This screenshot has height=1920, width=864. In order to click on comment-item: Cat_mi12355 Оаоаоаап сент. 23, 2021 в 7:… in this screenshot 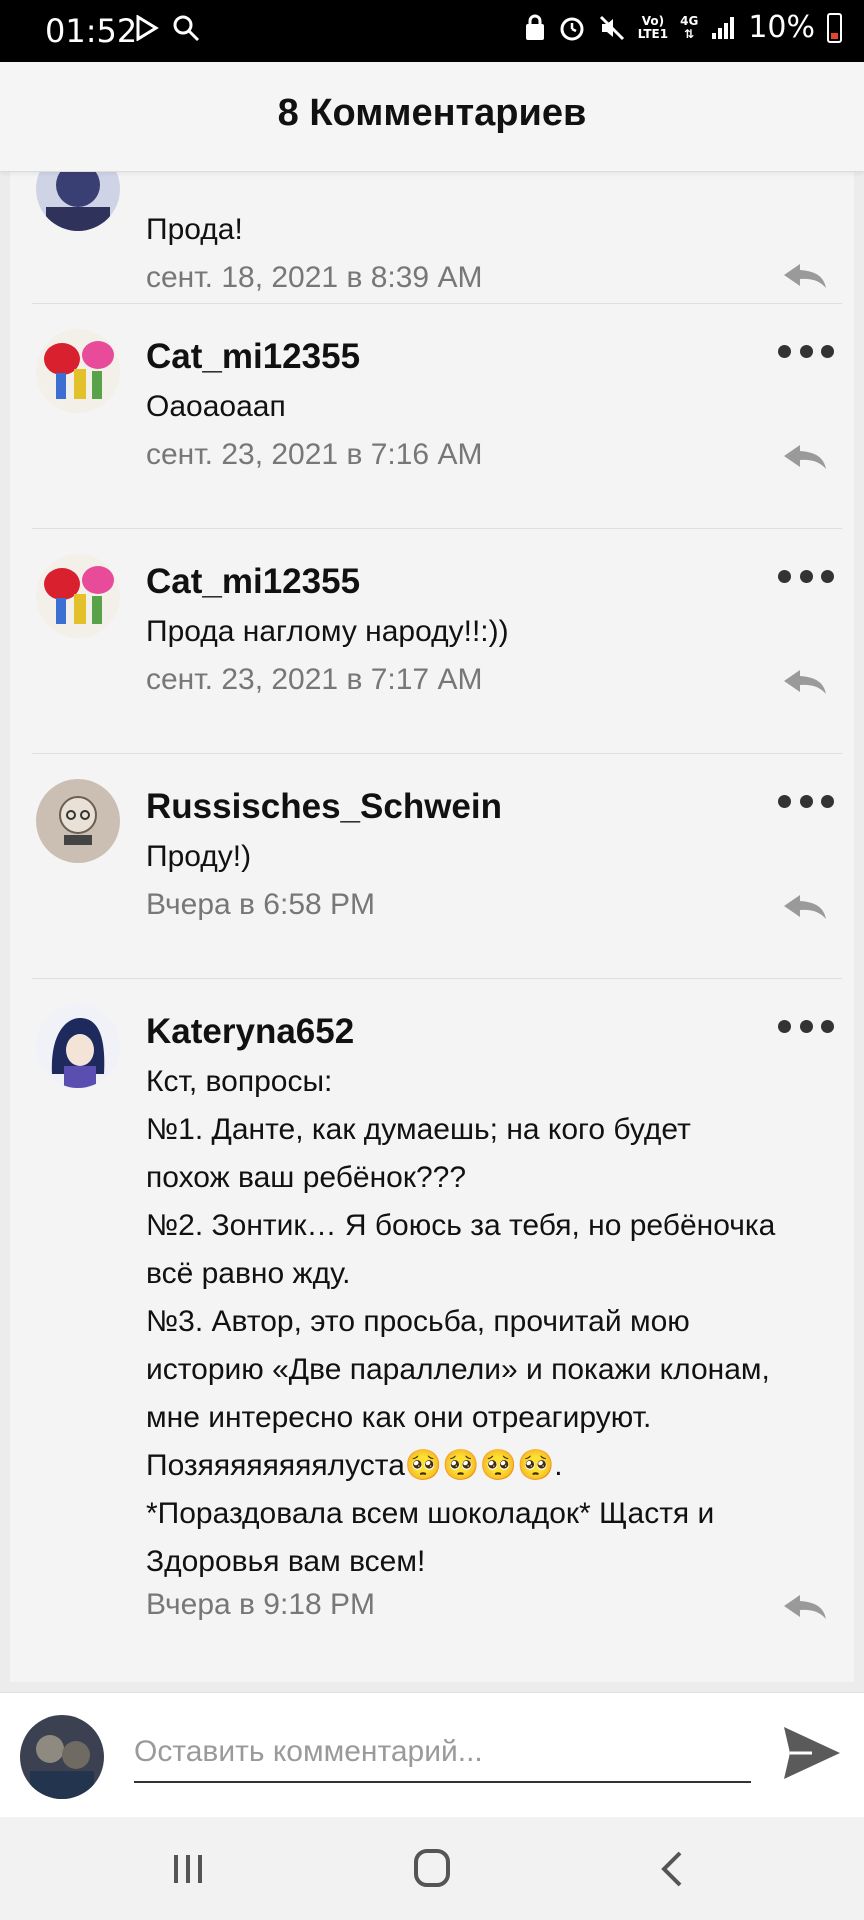, I will do `click(432, 415)`.